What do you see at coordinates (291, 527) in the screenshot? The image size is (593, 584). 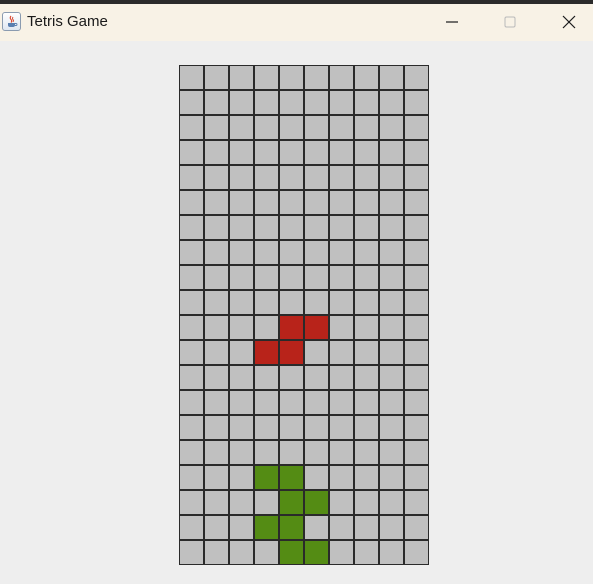 I see `settled-block` at bounding box center [291, 527].